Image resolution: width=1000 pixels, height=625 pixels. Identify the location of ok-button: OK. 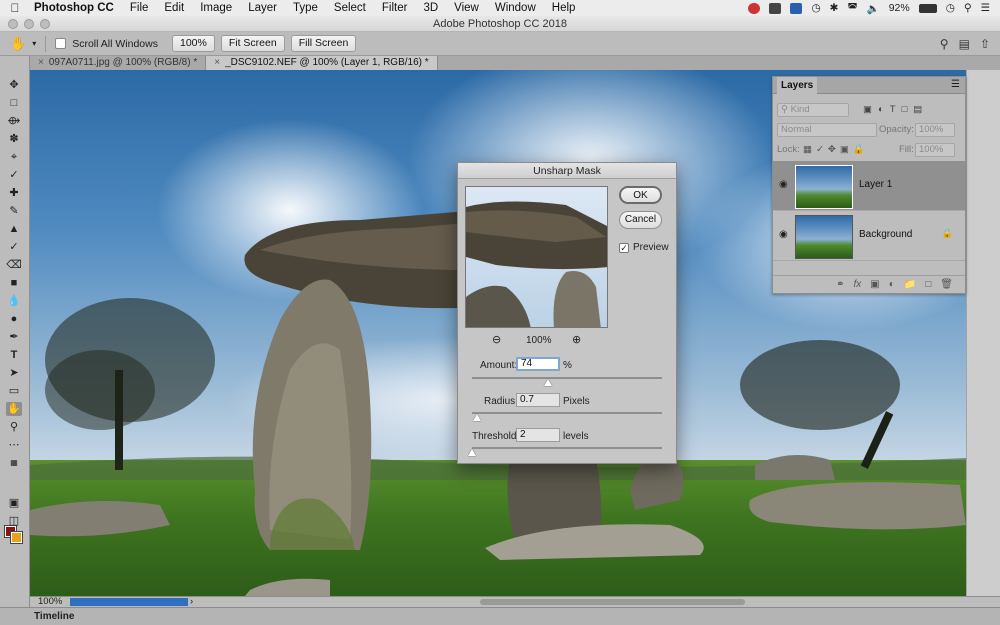
(640, 195).